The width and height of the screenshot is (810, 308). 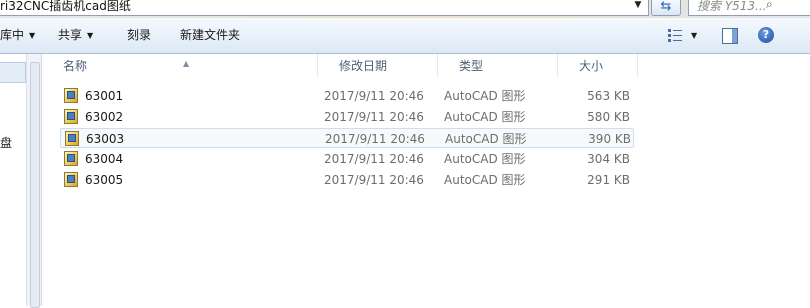 I want to click on search-icon: ⌕, so click(x=769, y=6).